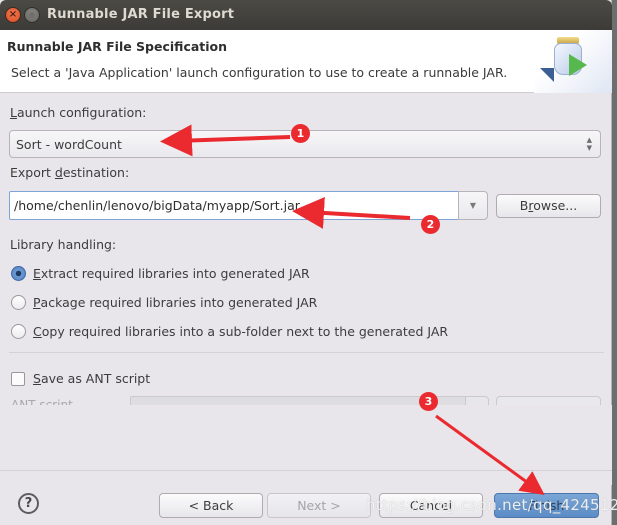 The image size is (617, 525). I want to click on help-icon: ?, so click(28, 503).